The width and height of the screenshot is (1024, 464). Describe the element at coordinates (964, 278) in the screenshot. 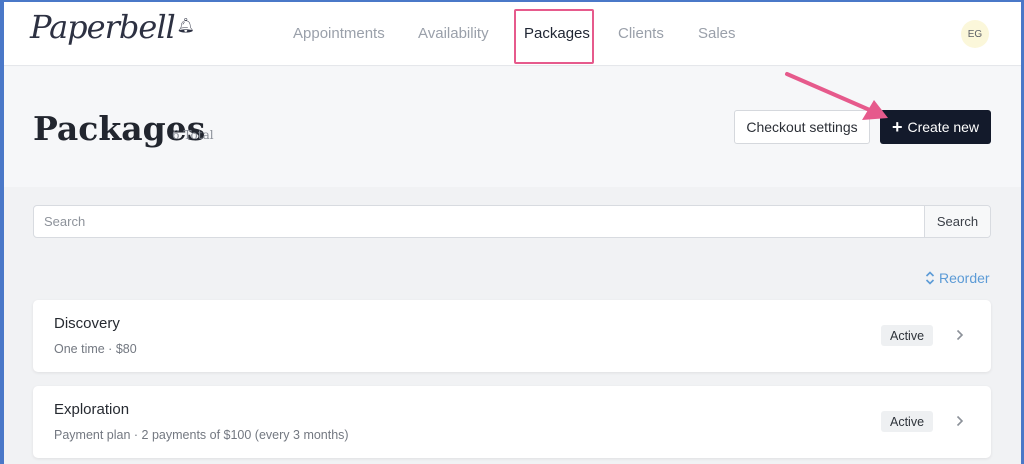

I see `reorder-label: Reorder` at that location.